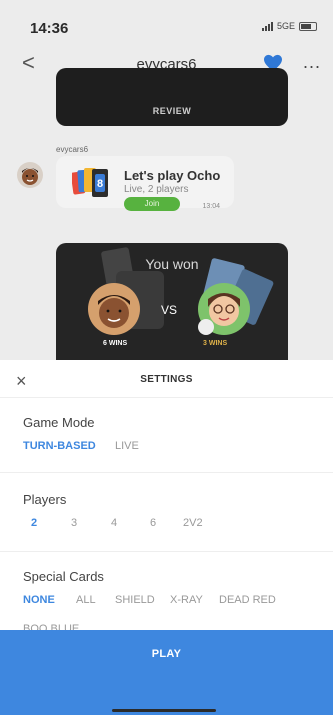  I want to click on special-cards-option-all: ALL, so click(86, 600).